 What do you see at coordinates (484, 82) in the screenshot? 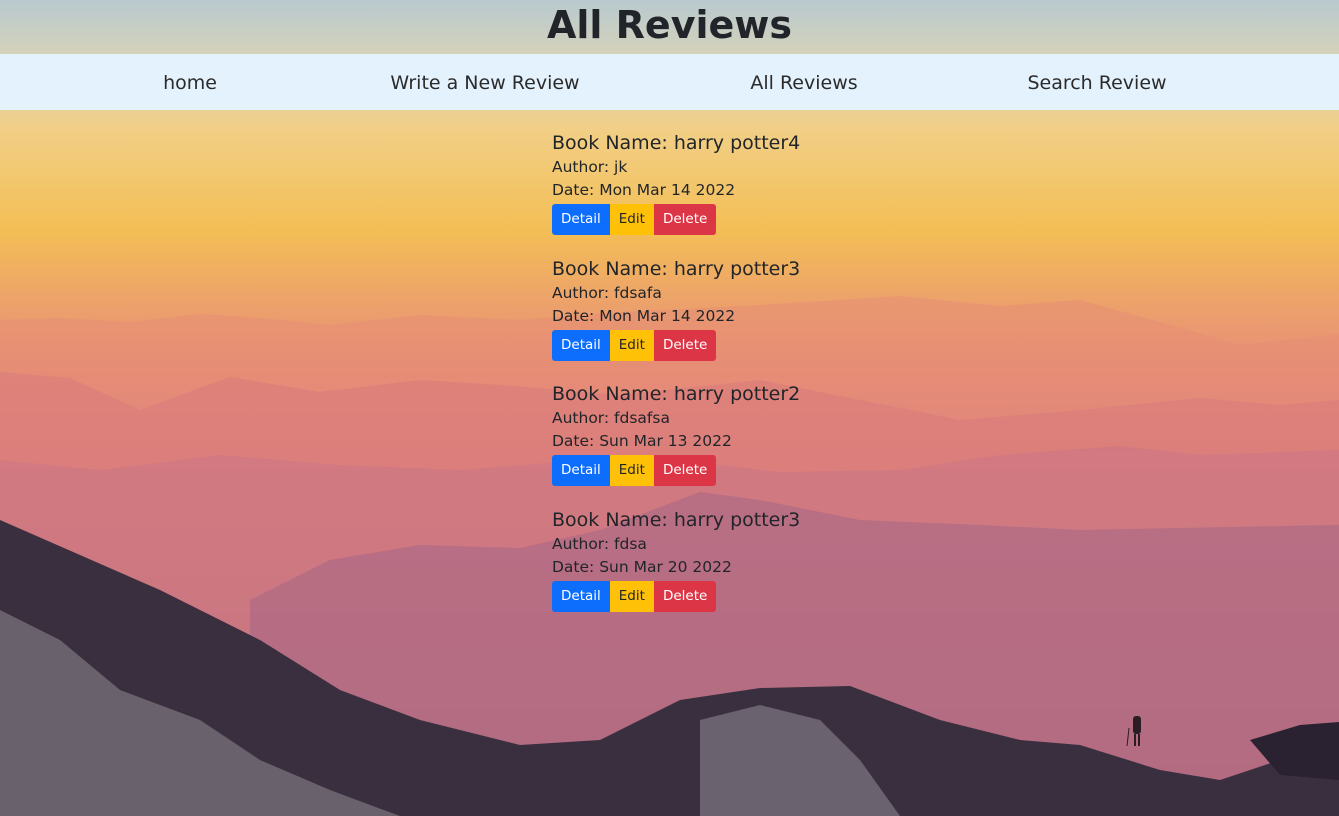
I see `nav-link-write-review: Write a New Review` at bounding box center [484, 82].